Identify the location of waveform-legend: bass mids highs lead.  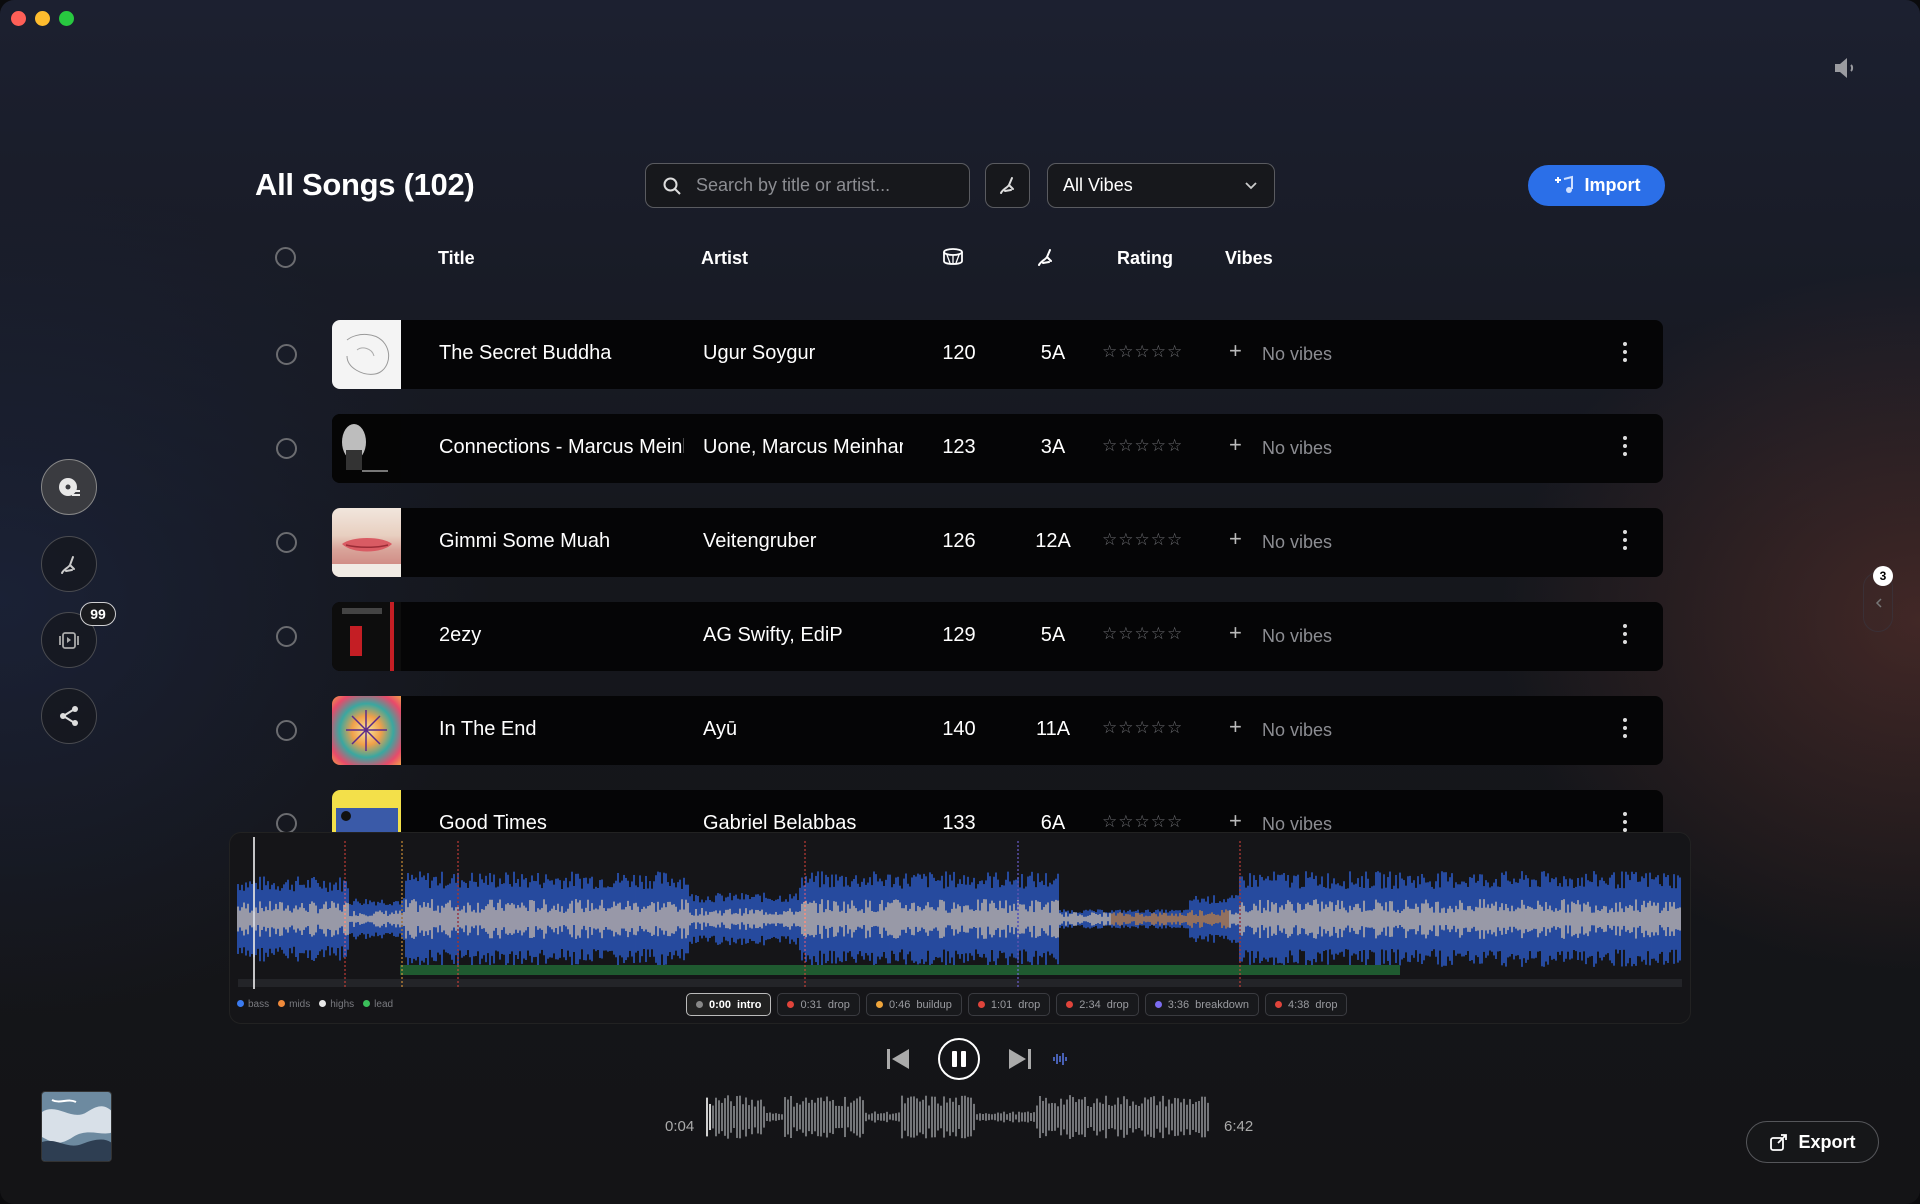
(315, 1004).